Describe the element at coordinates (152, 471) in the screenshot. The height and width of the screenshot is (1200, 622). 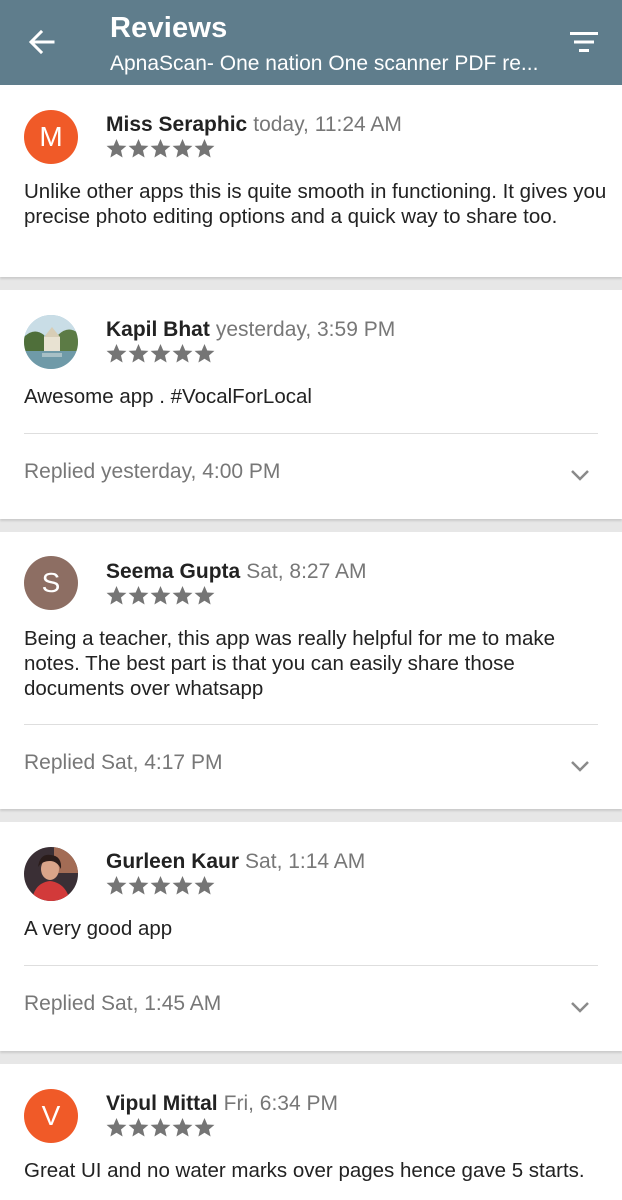
I see `reply-label: Replied yesterday, 4:00 PM` at that location.